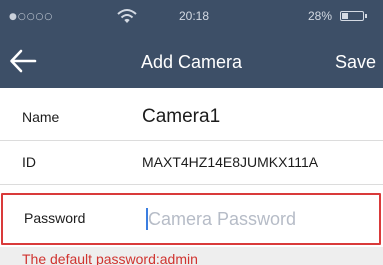 The width and height of the screenshot is (383, 265). Describe the element at coordinates (23, 61) in the screenshot. I see `arrow-left-icon` at that location.